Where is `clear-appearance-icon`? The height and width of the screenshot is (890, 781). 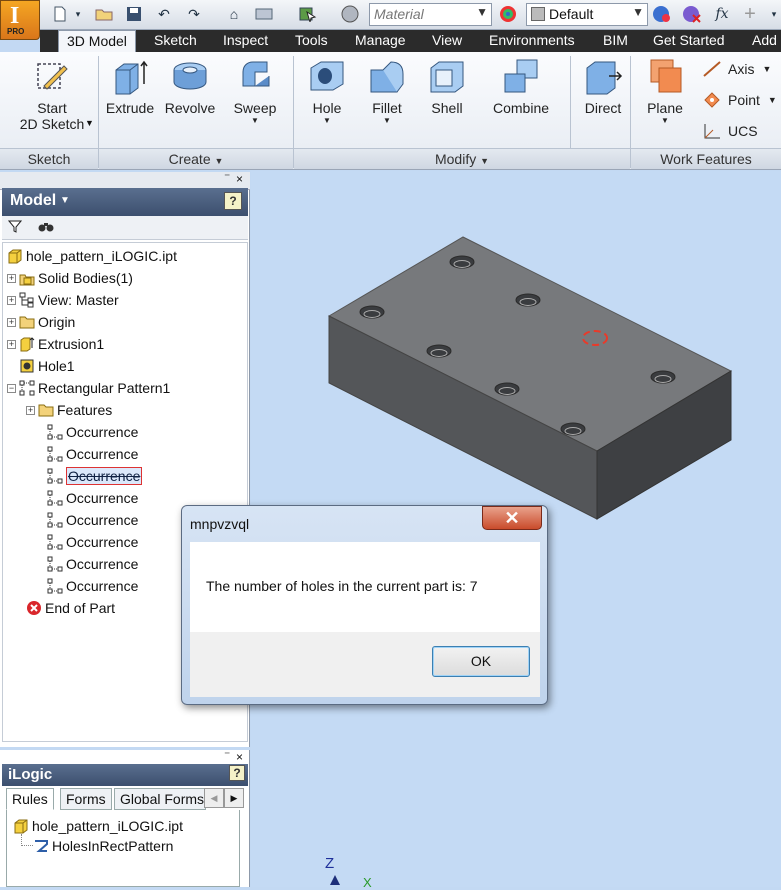
clear-appearance-icon is located at coordinates (692, 14).